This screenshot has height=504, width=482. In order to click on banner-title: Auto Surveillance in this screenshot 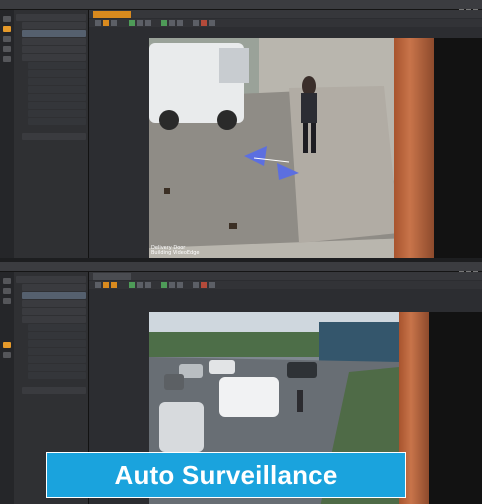, I will do `click(226, 474)`.